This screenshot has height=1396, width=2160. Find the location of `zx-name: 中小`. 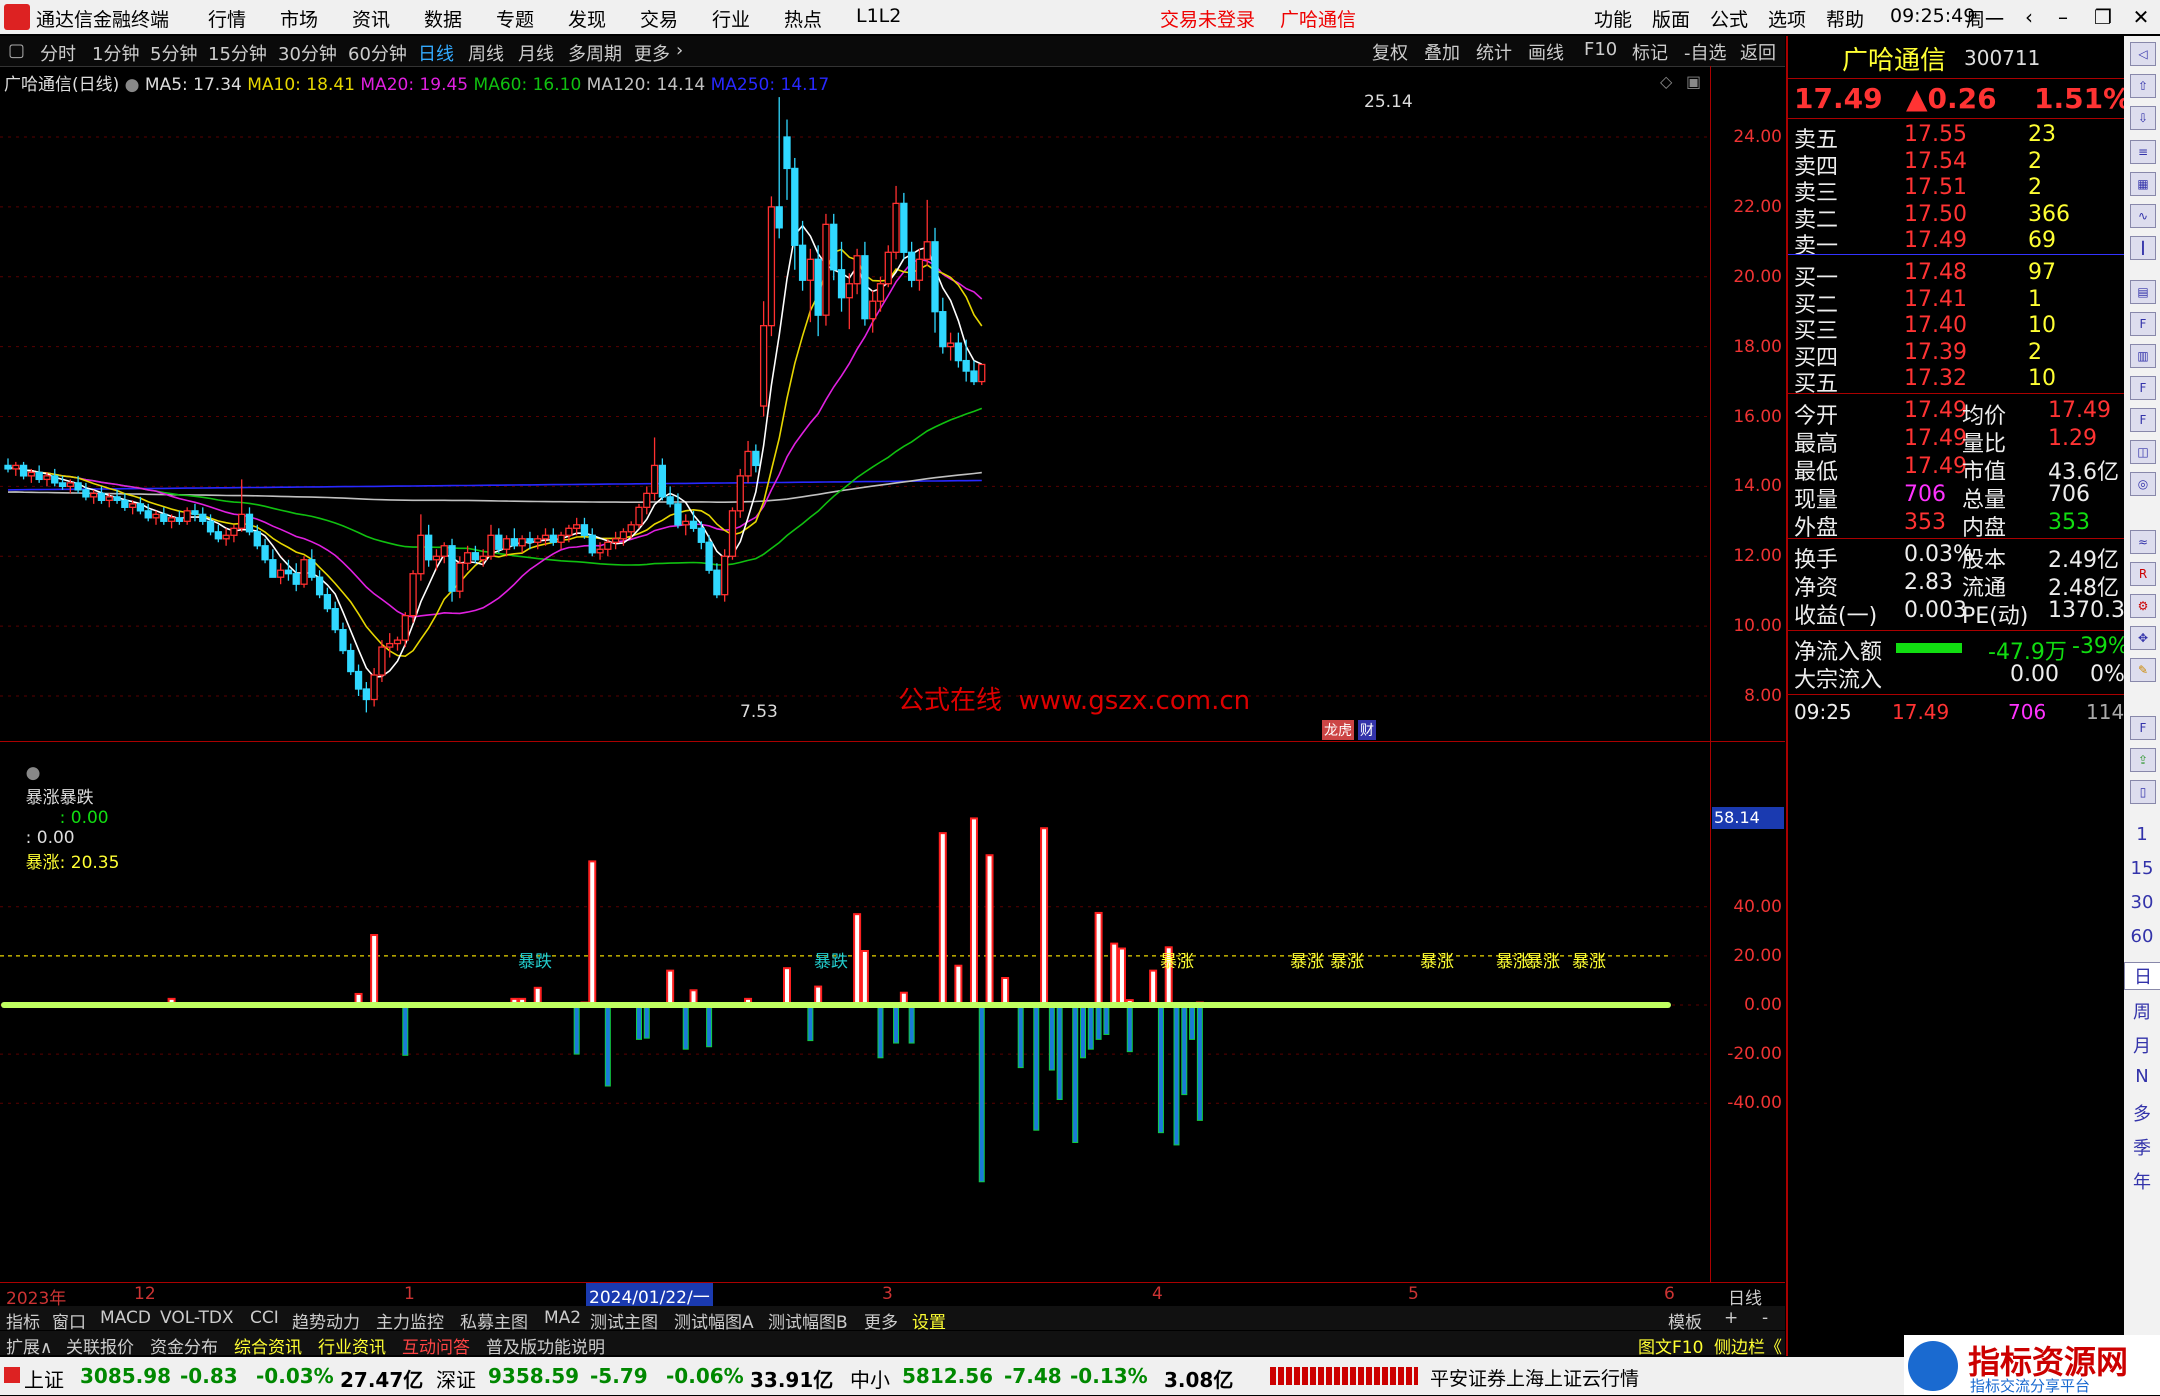

zx-name: 中小 is located at coordinates (870, 1378).